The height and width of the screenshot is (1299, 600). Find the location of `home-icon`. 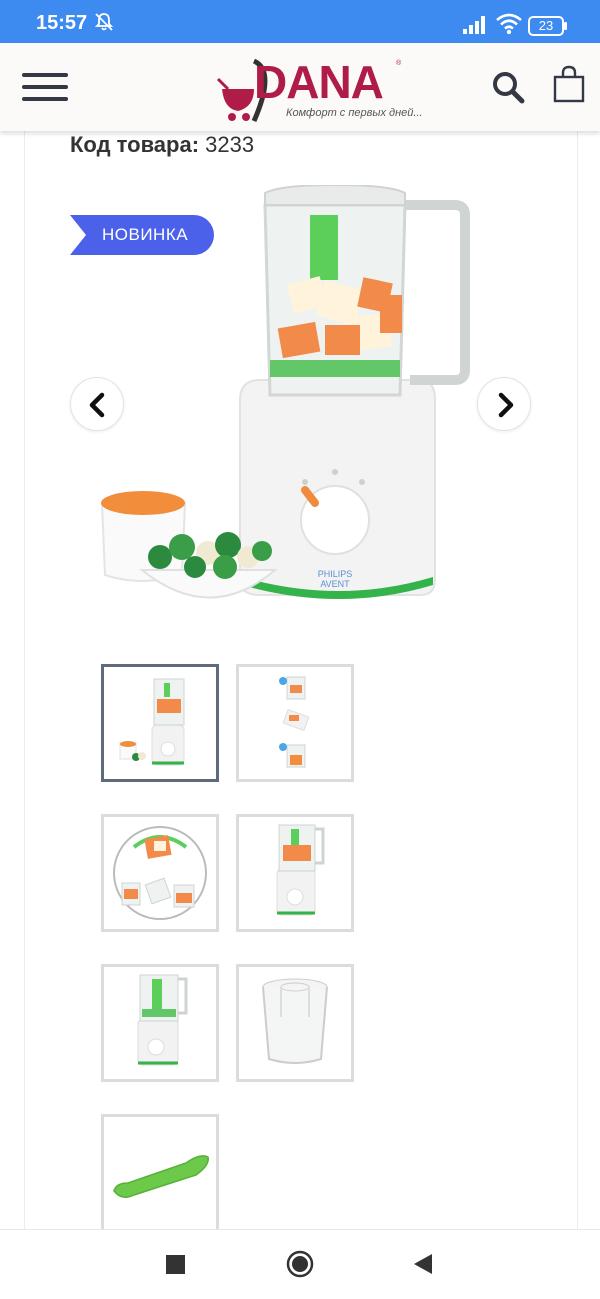

home-icon is located at coordinates (300, 1264).